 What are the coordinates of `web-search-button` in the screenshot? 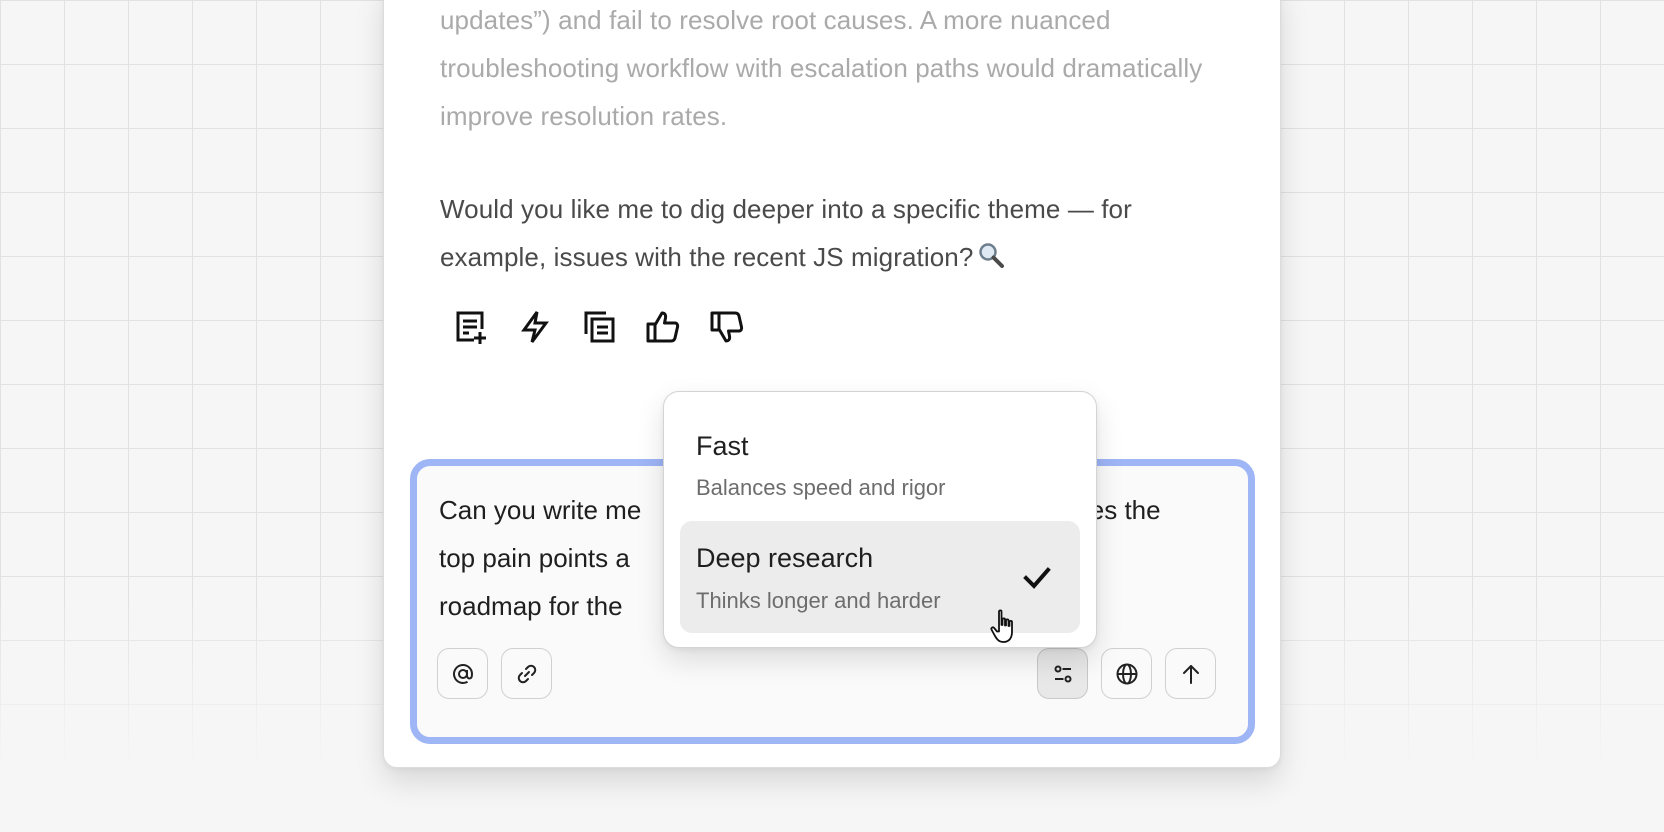 It's located at (1126, 673).